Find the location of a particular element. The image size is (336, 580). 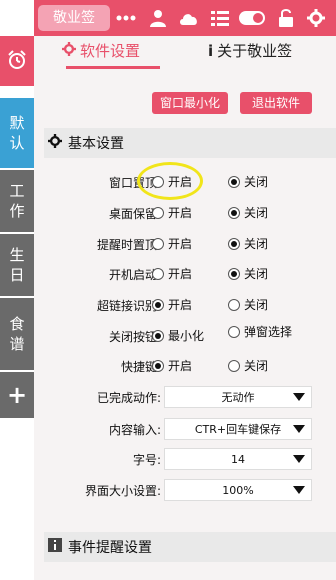

left-sidebar-top is located at coordinates (17, 18).